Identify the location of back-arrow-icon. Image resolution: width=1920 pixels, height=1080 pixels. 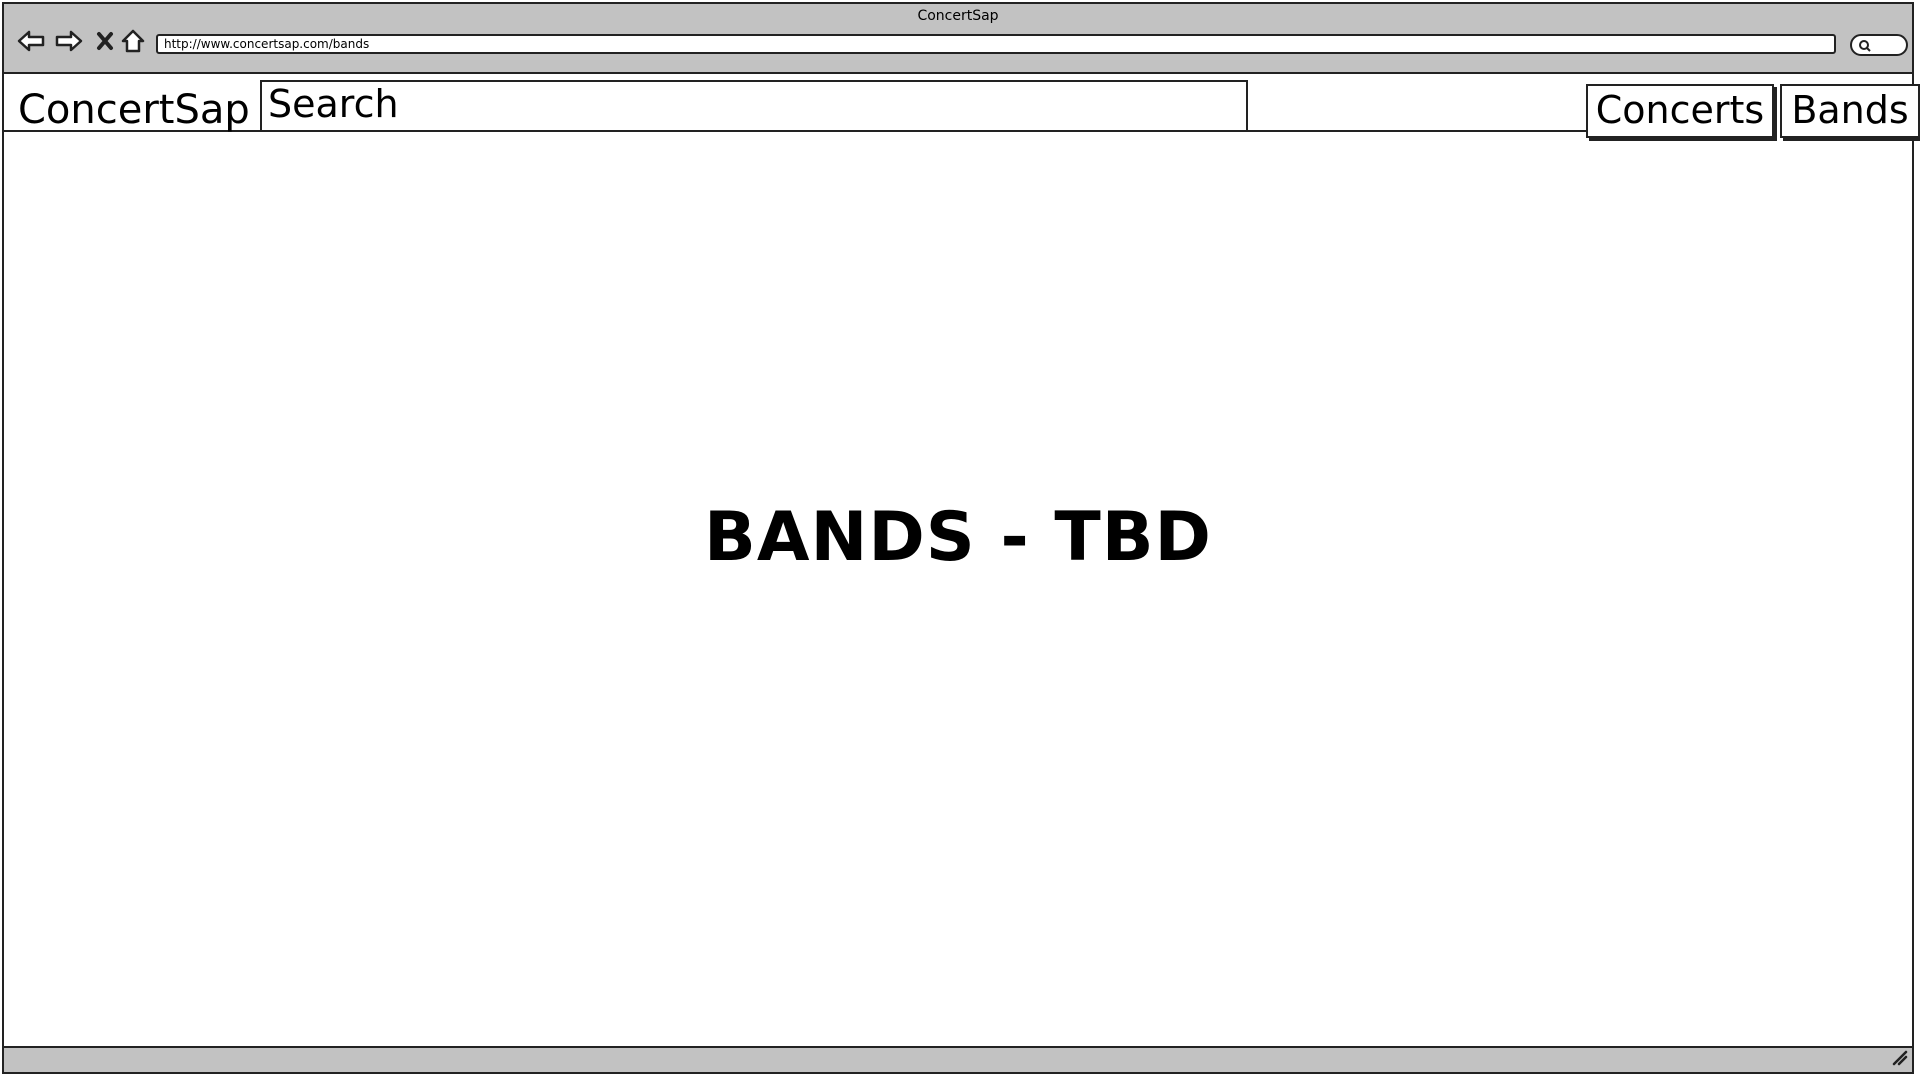
(31, 41).